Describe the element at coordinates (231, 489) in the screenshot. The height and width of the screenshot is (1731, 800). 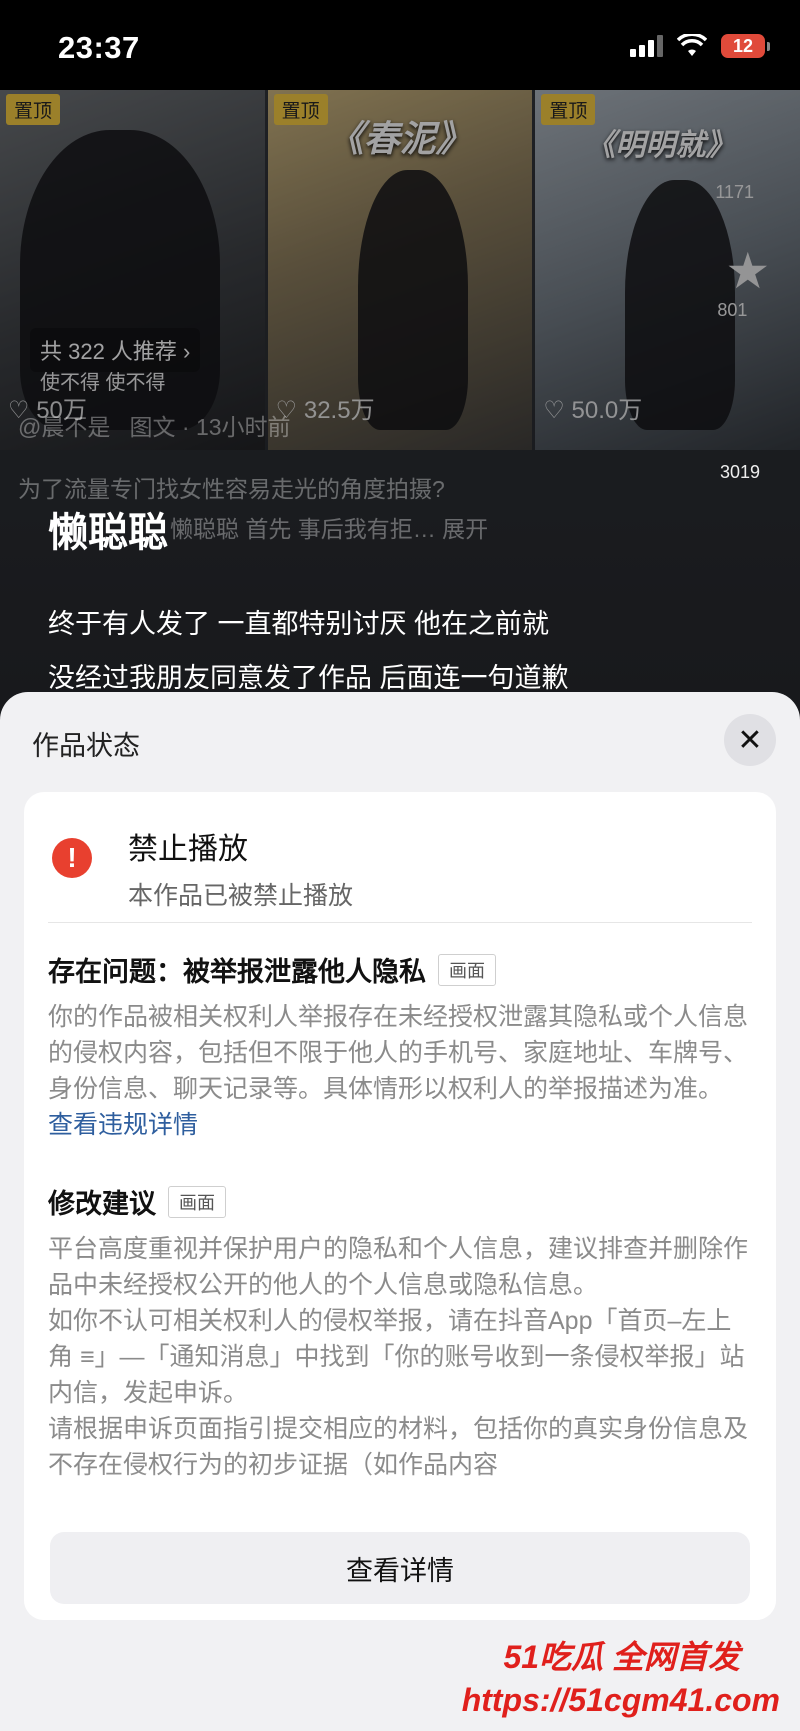
I see `ghost-caption: 为了流量专门找女性容易走光的角度拍摄?` at that location.